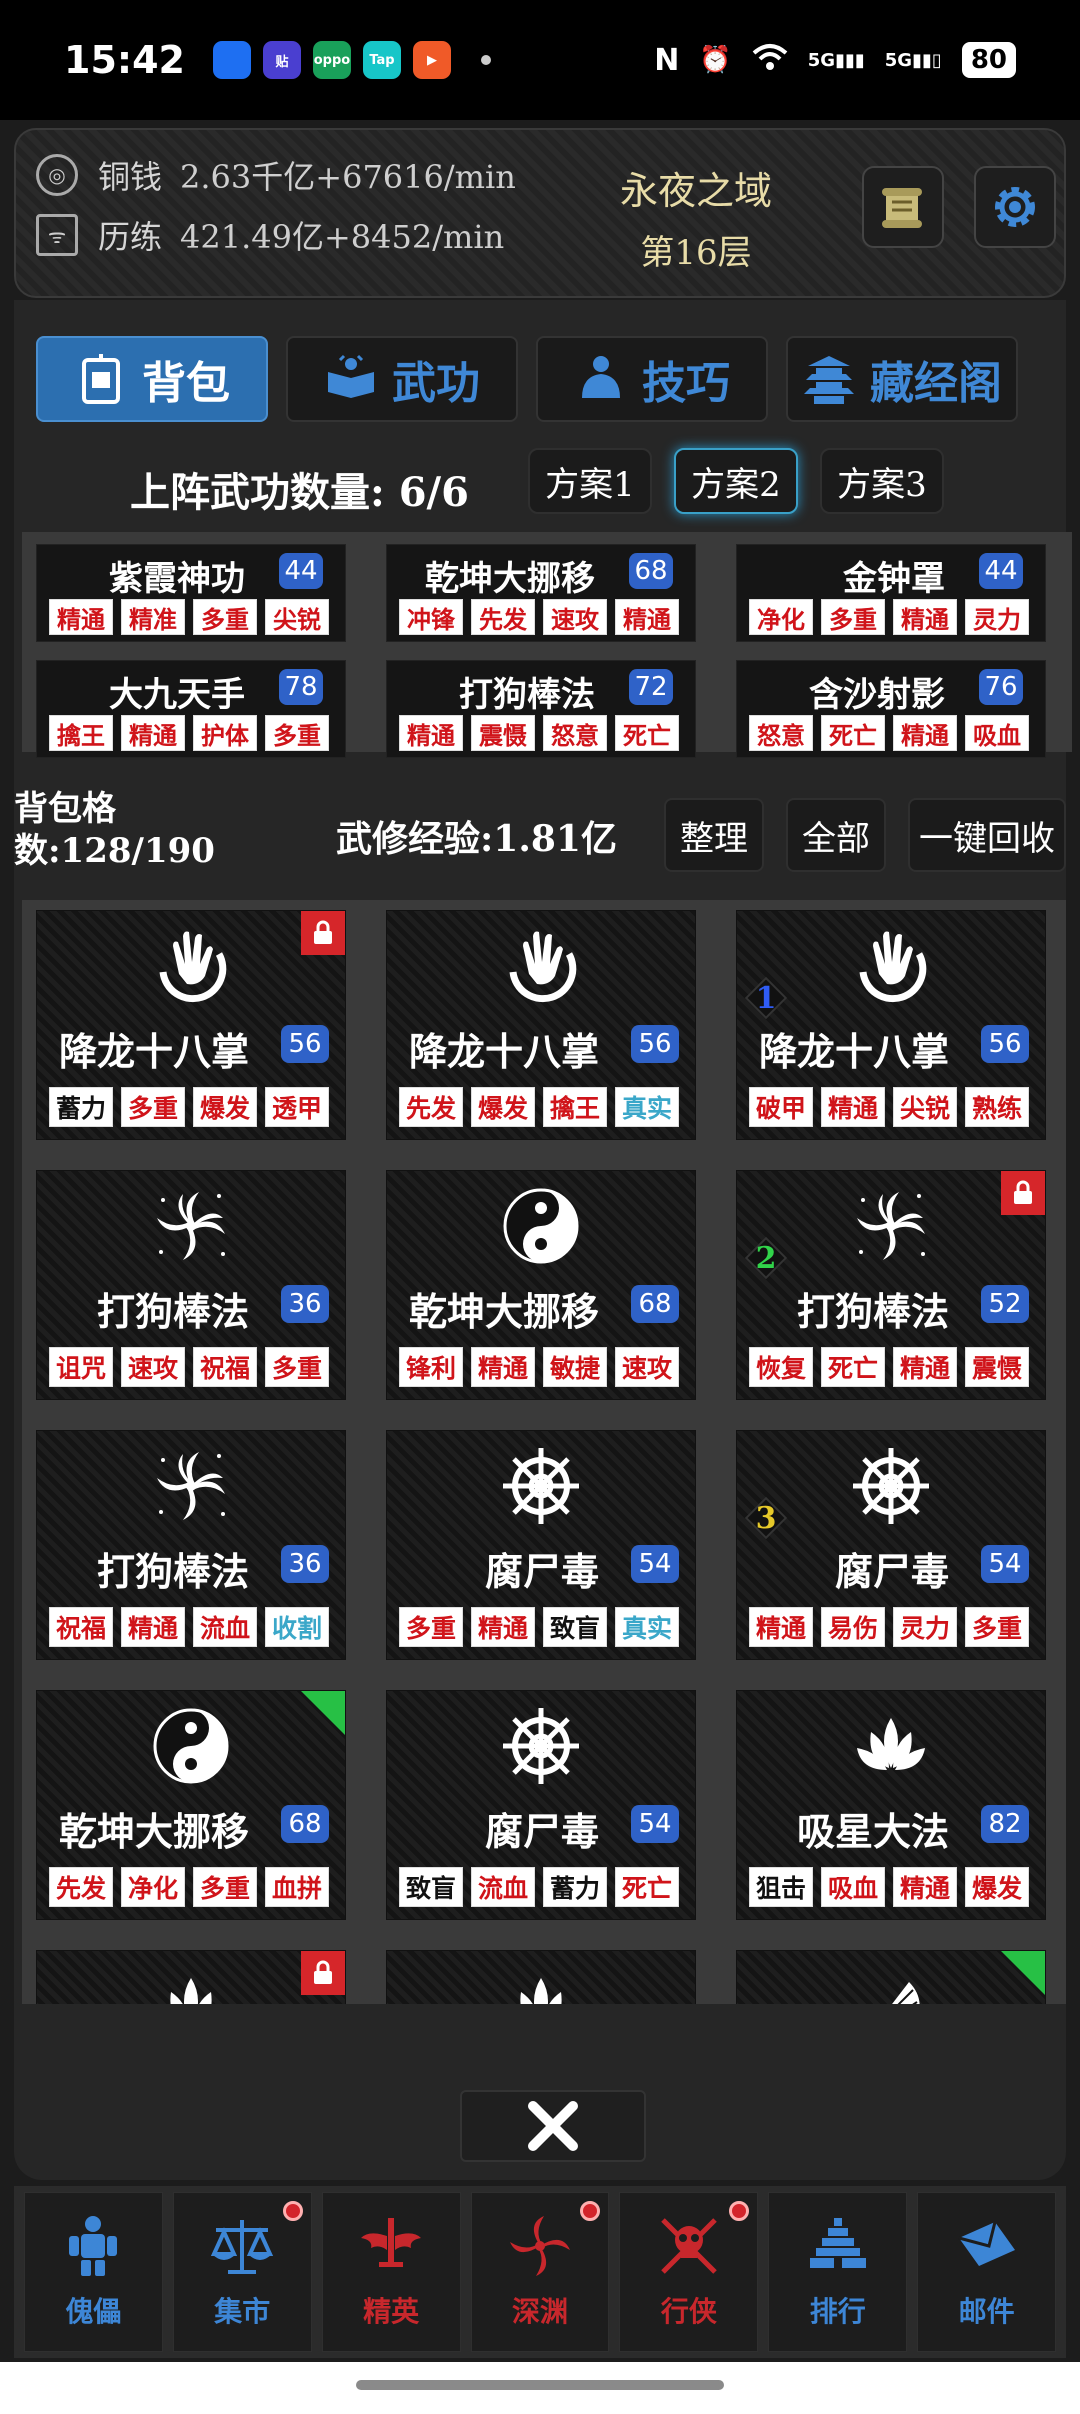 The height and width of the screenshot is (2414, 1080). What do you see at coordinates (191, 1545) in the screenshot?
I see `item-card: 打狗棒法 36 祝福 精通 流血 收割` at bounding box center [191, 1545].